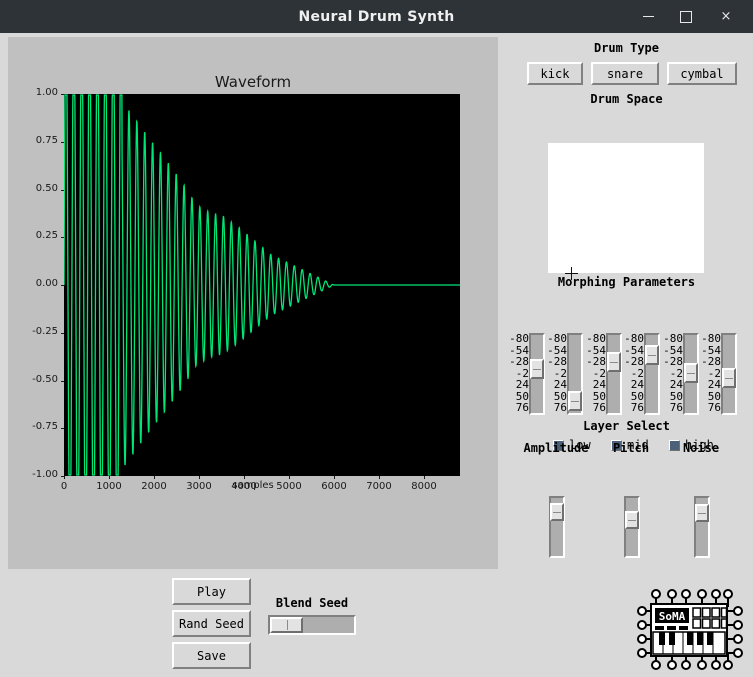  What do you see at coordinates (555, 73) in the screenshot?
I see `drum-type-kick-button: kick` at bounding box center [555, 73].